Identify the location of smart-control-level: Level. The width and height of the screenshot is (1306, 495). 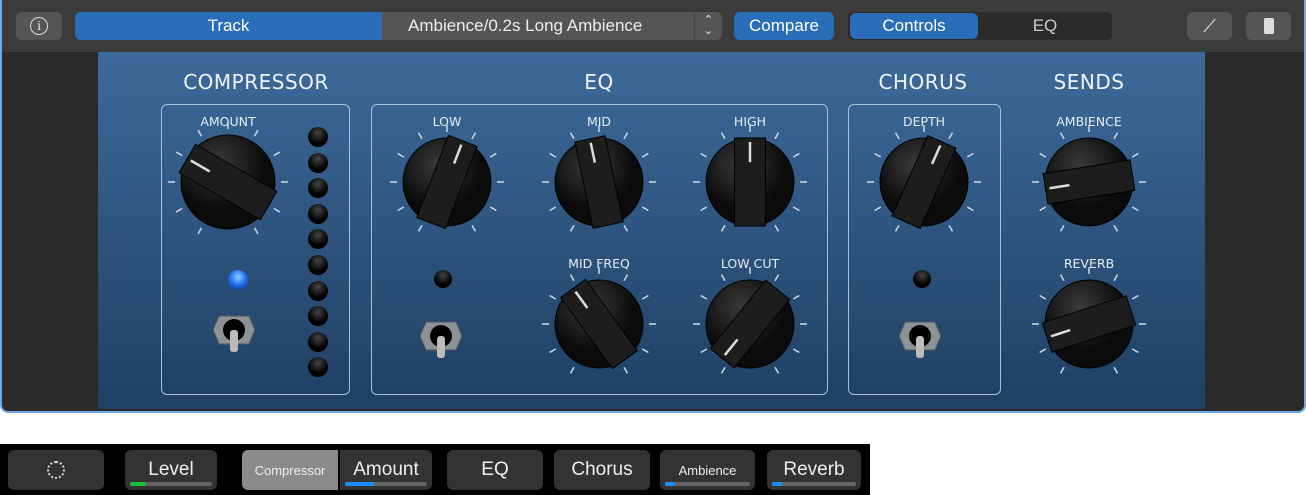
(171, 470).